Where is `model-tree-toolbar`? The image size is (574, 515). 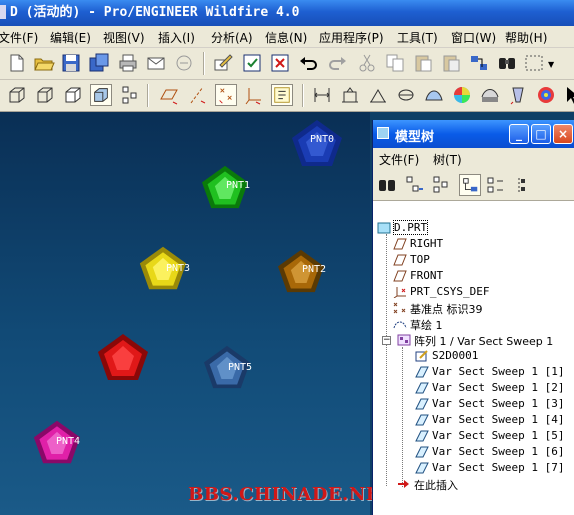
model-tree-toolbar is located at coordinates (473, 184).